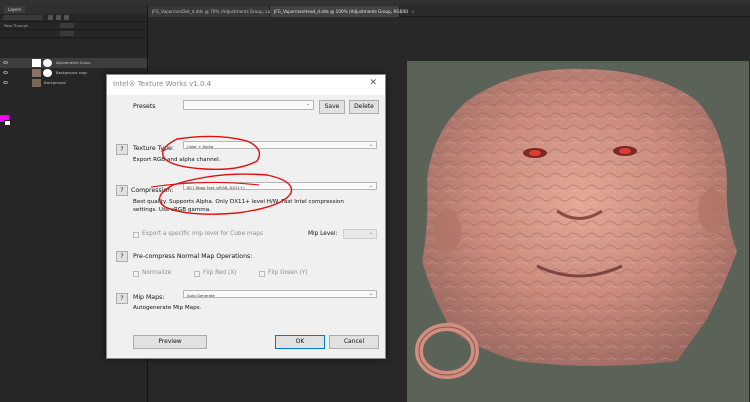 Image resolution: width=750 pixels, height=402 pixels. What do you see at coordinates (157, 273) in the screenshot?
I see `normalize-label: Normalize` at bounding box center [157, 273].